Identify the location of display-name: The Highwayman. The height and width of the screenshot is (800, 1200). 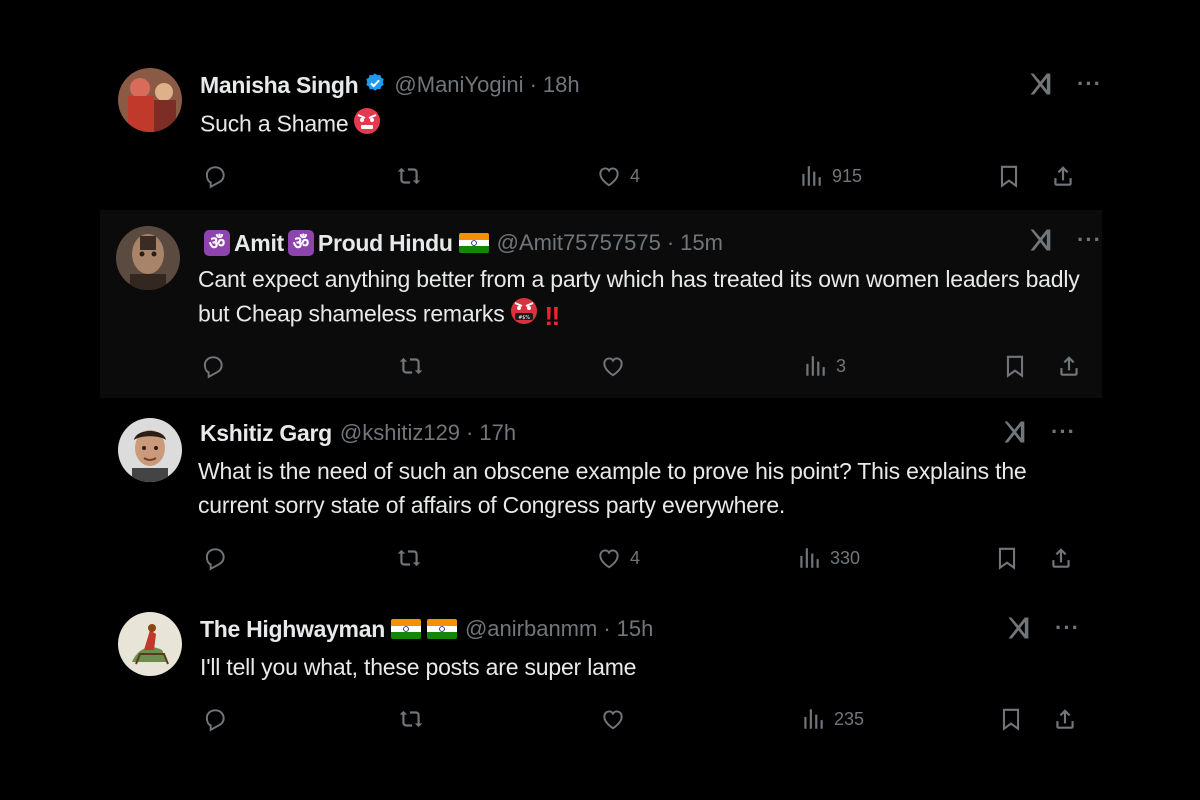
(292, 629).